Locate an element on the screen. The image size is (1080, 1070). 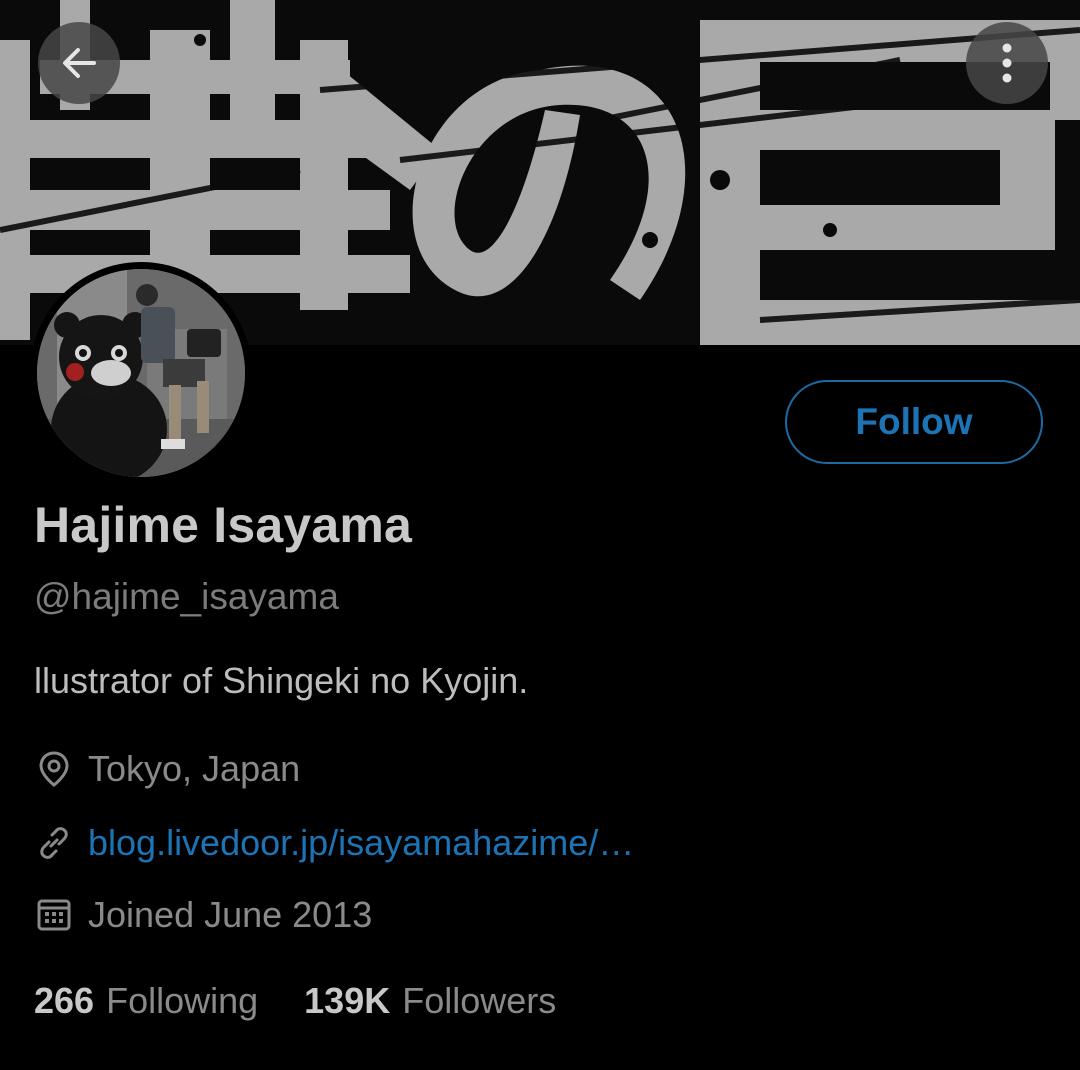
followers-count: 139K is located at coordinates (347, 1000).